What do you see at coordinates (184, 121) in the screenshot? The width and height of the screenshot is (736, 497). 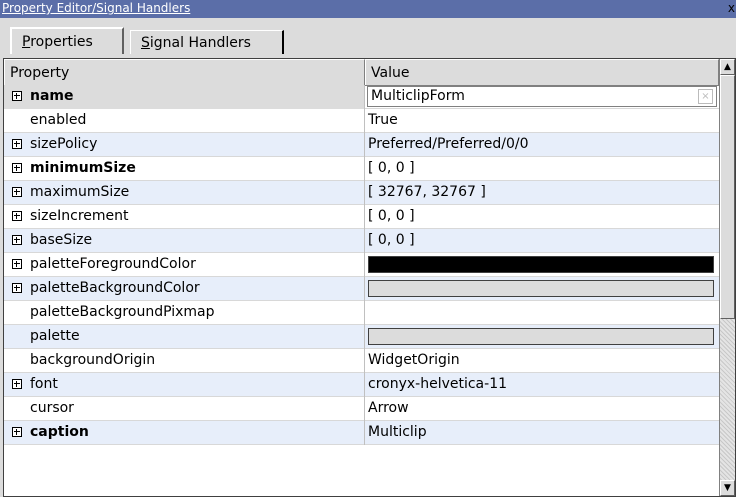 I see `property-cell: enabled` at bounding box center [184, 121].